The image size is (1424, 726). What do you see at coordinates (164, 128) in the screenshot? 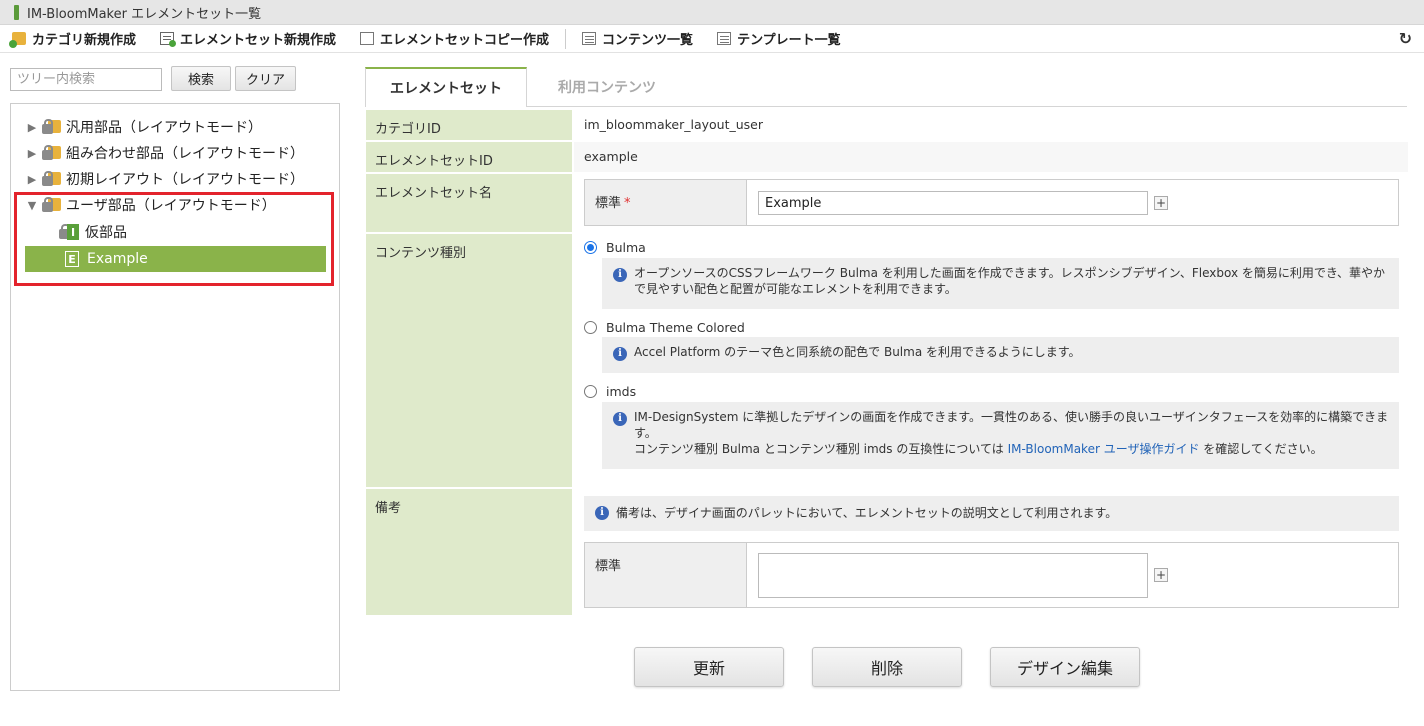
I see `tree-node-label: 汎用部品（レイアウトモード）` at bounding box center [164, 128].